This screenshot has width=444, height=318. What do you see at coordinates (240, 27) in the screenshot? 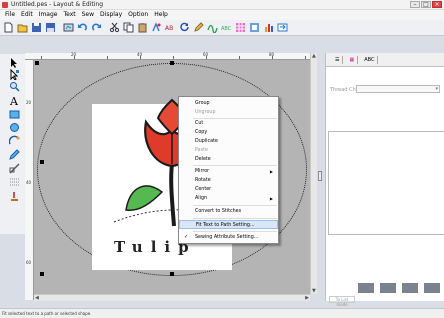
I see `grid-icon` at bounding box center [240, 27].